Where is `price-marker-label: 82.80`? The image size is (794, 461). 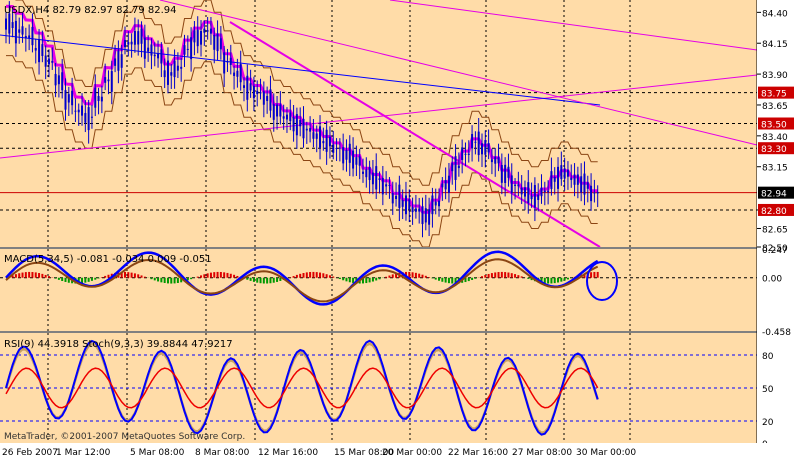 price-marker-label: 82.80 is located at coordinates (774, 212).